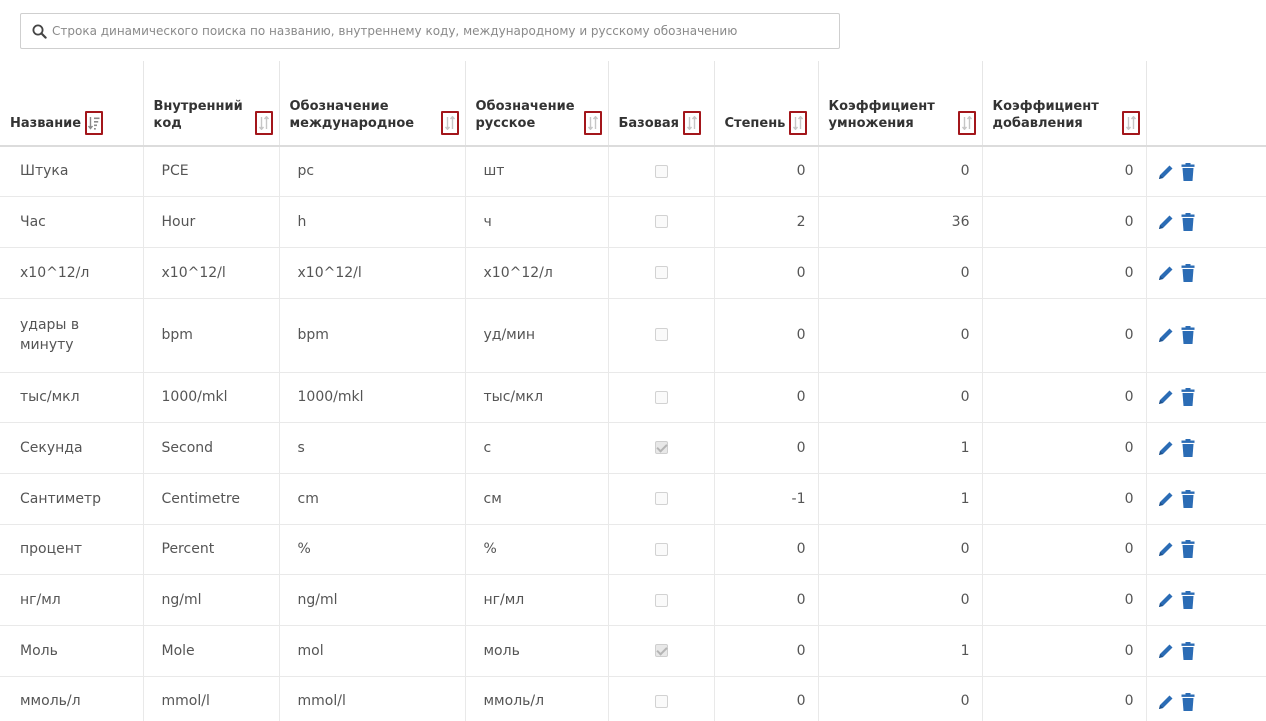 This screenshot has height=721, width=1266. What do you see at coordinates (72, 398) in the screenshot?
I see `cell-name: тыс/мкл` at bounding box center [72, 398].